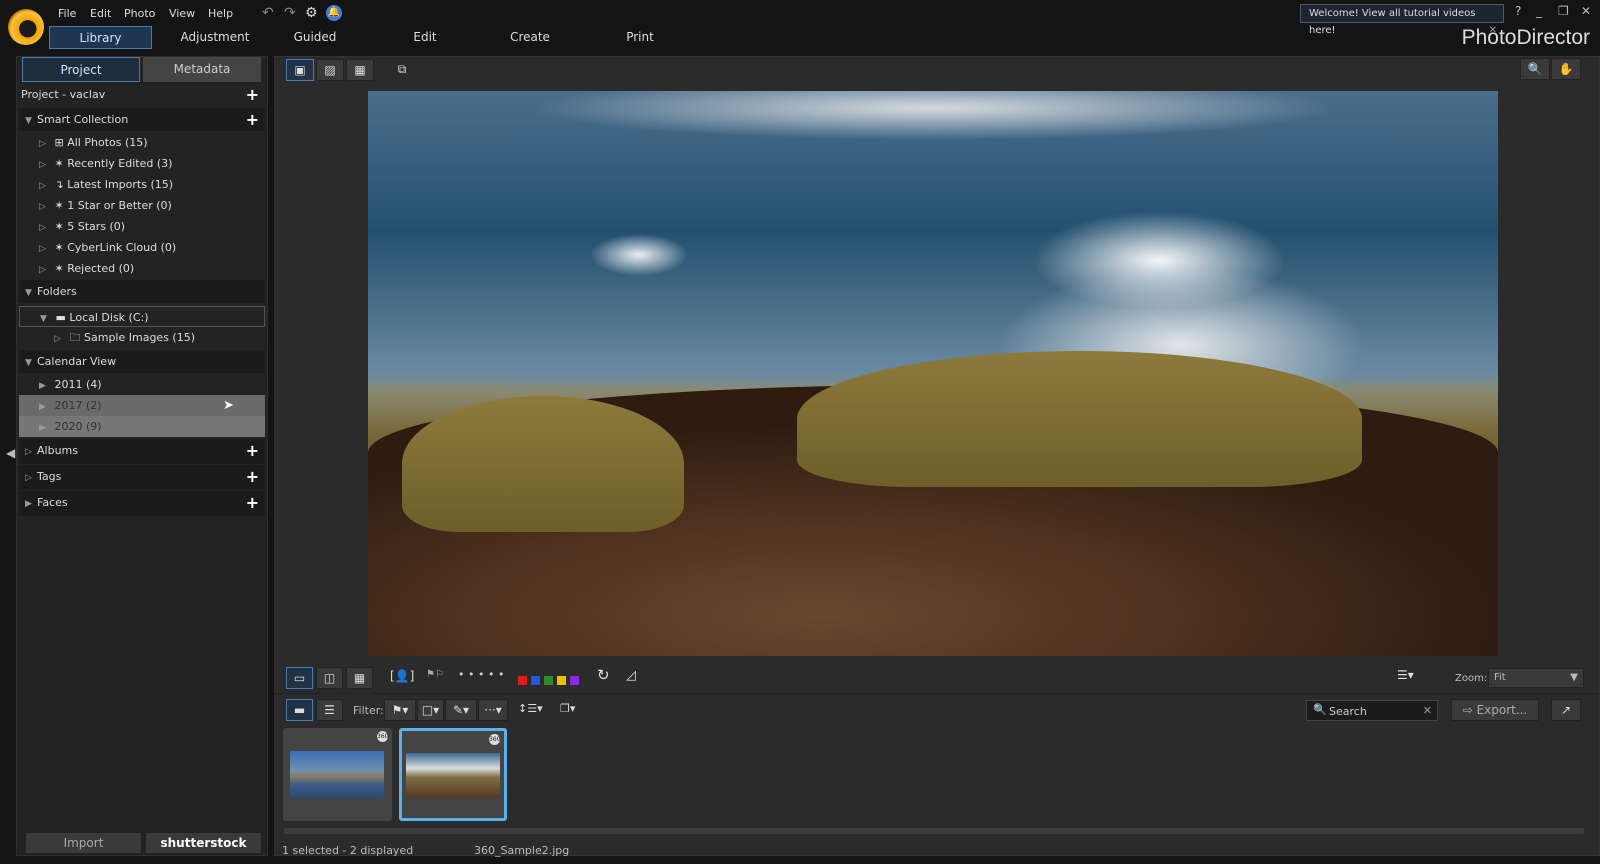 Image resolution: width=1600 pixels, height=864 pixels. Describe the element at coordinates (453, 774) in the screenshot. I see `thumbnail-selected: 360` at that location.